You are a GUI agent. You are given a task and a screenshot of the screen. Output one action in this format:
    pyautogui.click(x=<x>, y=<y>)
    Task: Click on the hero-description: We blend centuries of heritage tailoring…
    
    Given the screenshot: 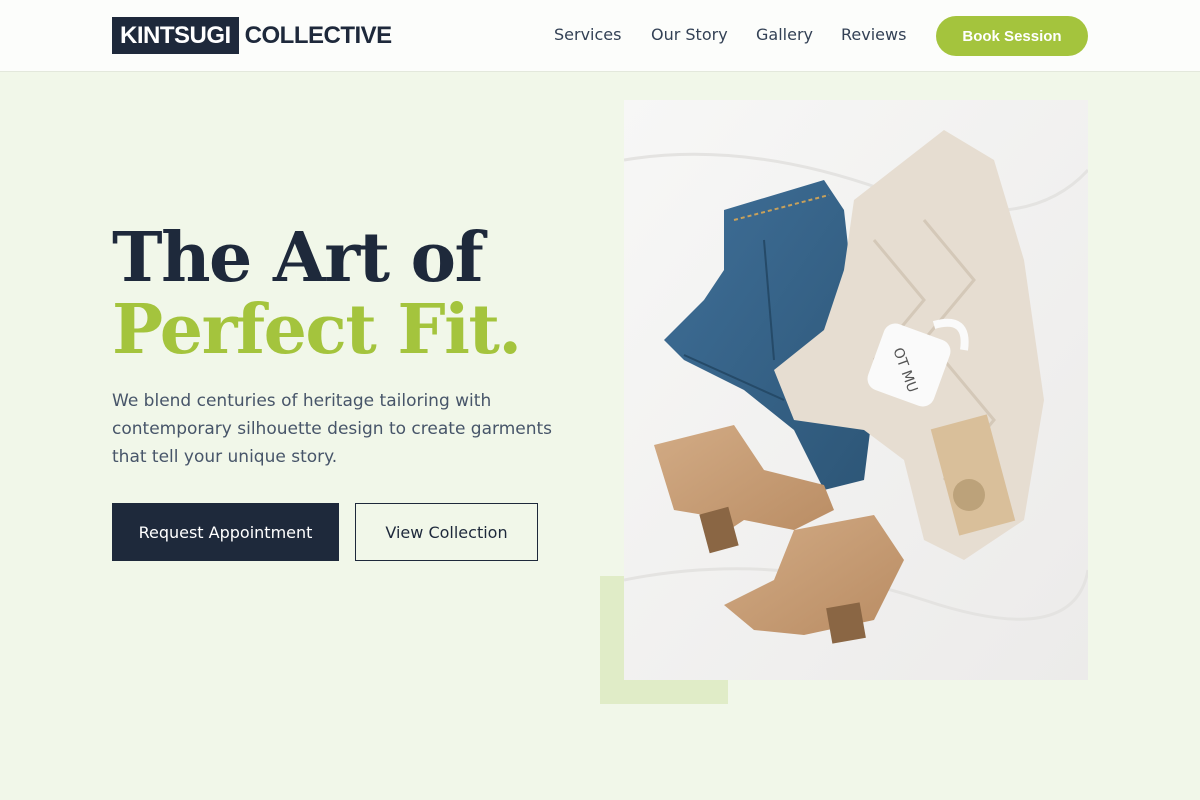 What is the action you would take?
    pyautogui.click(x=332, y=429)
    